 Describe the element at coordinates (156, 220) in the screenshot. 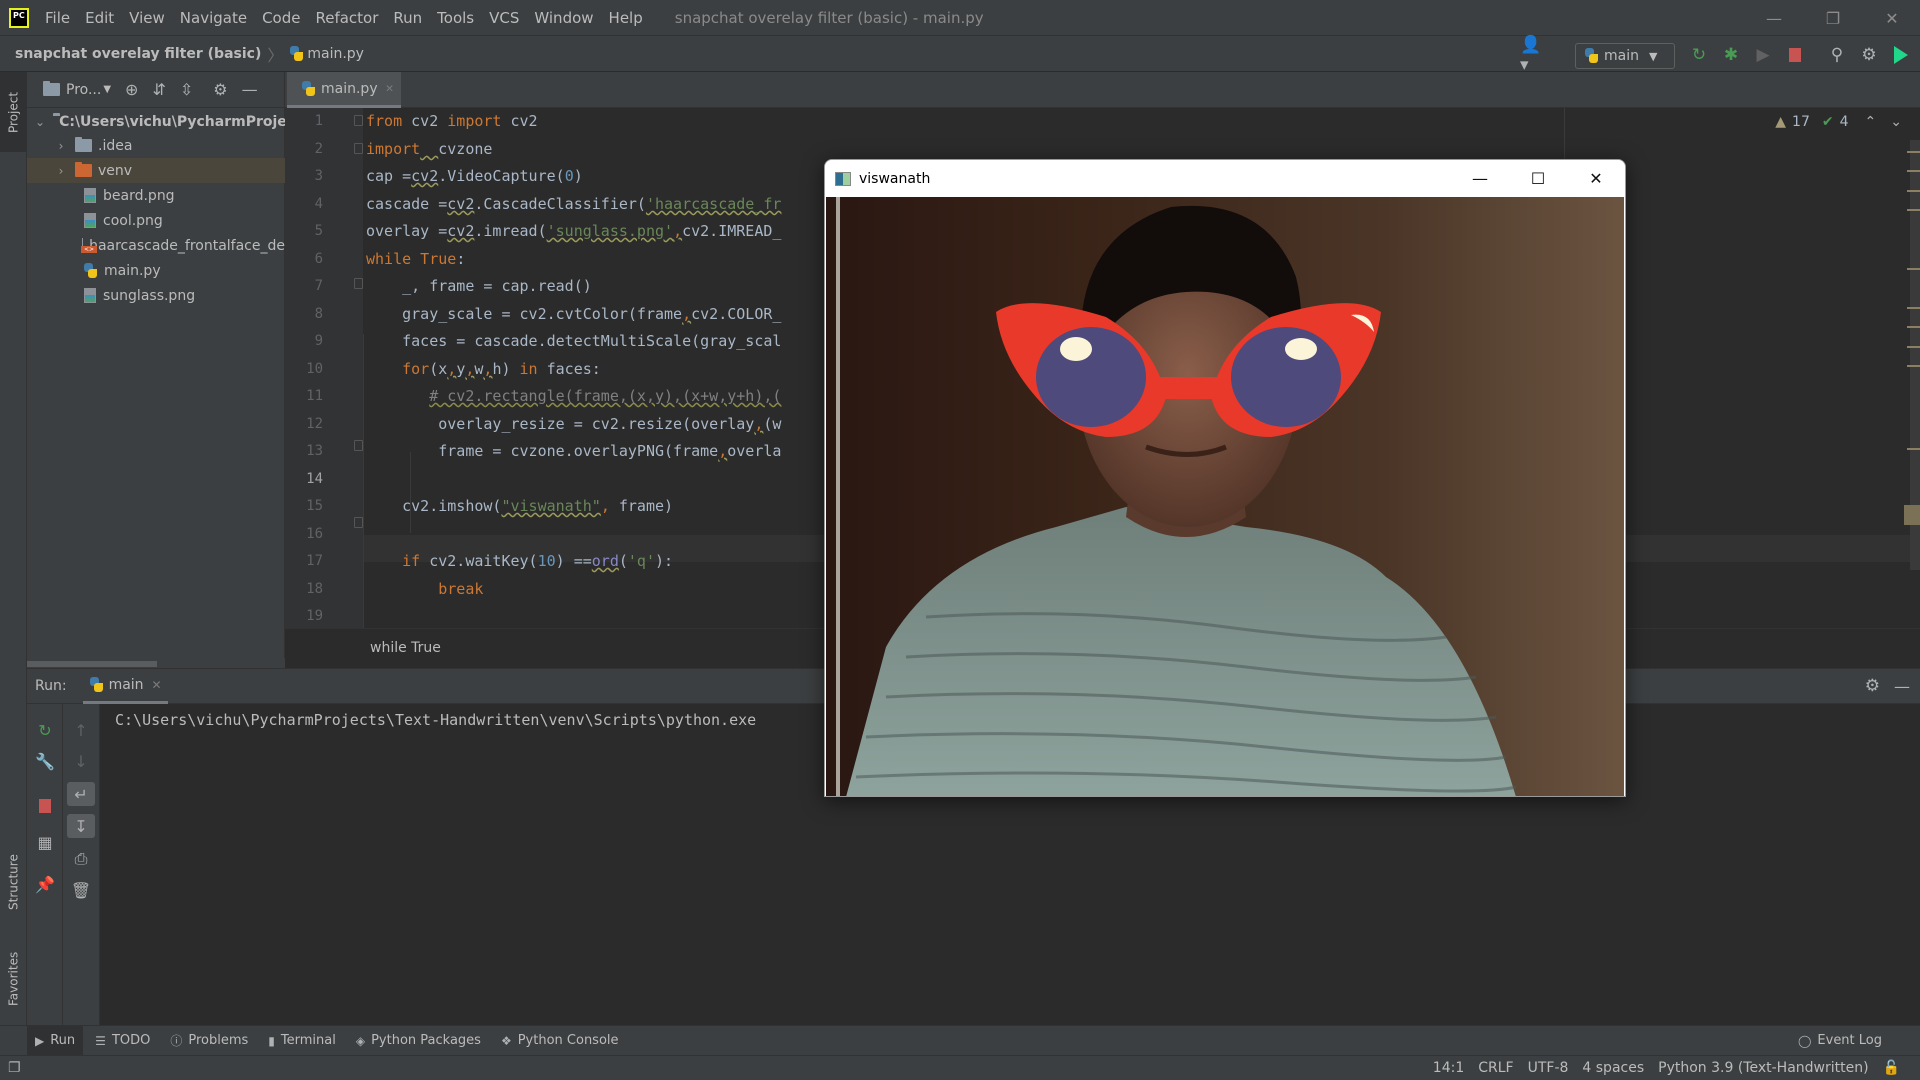

I see `tree-item-cool-png: cool.png` at that location.